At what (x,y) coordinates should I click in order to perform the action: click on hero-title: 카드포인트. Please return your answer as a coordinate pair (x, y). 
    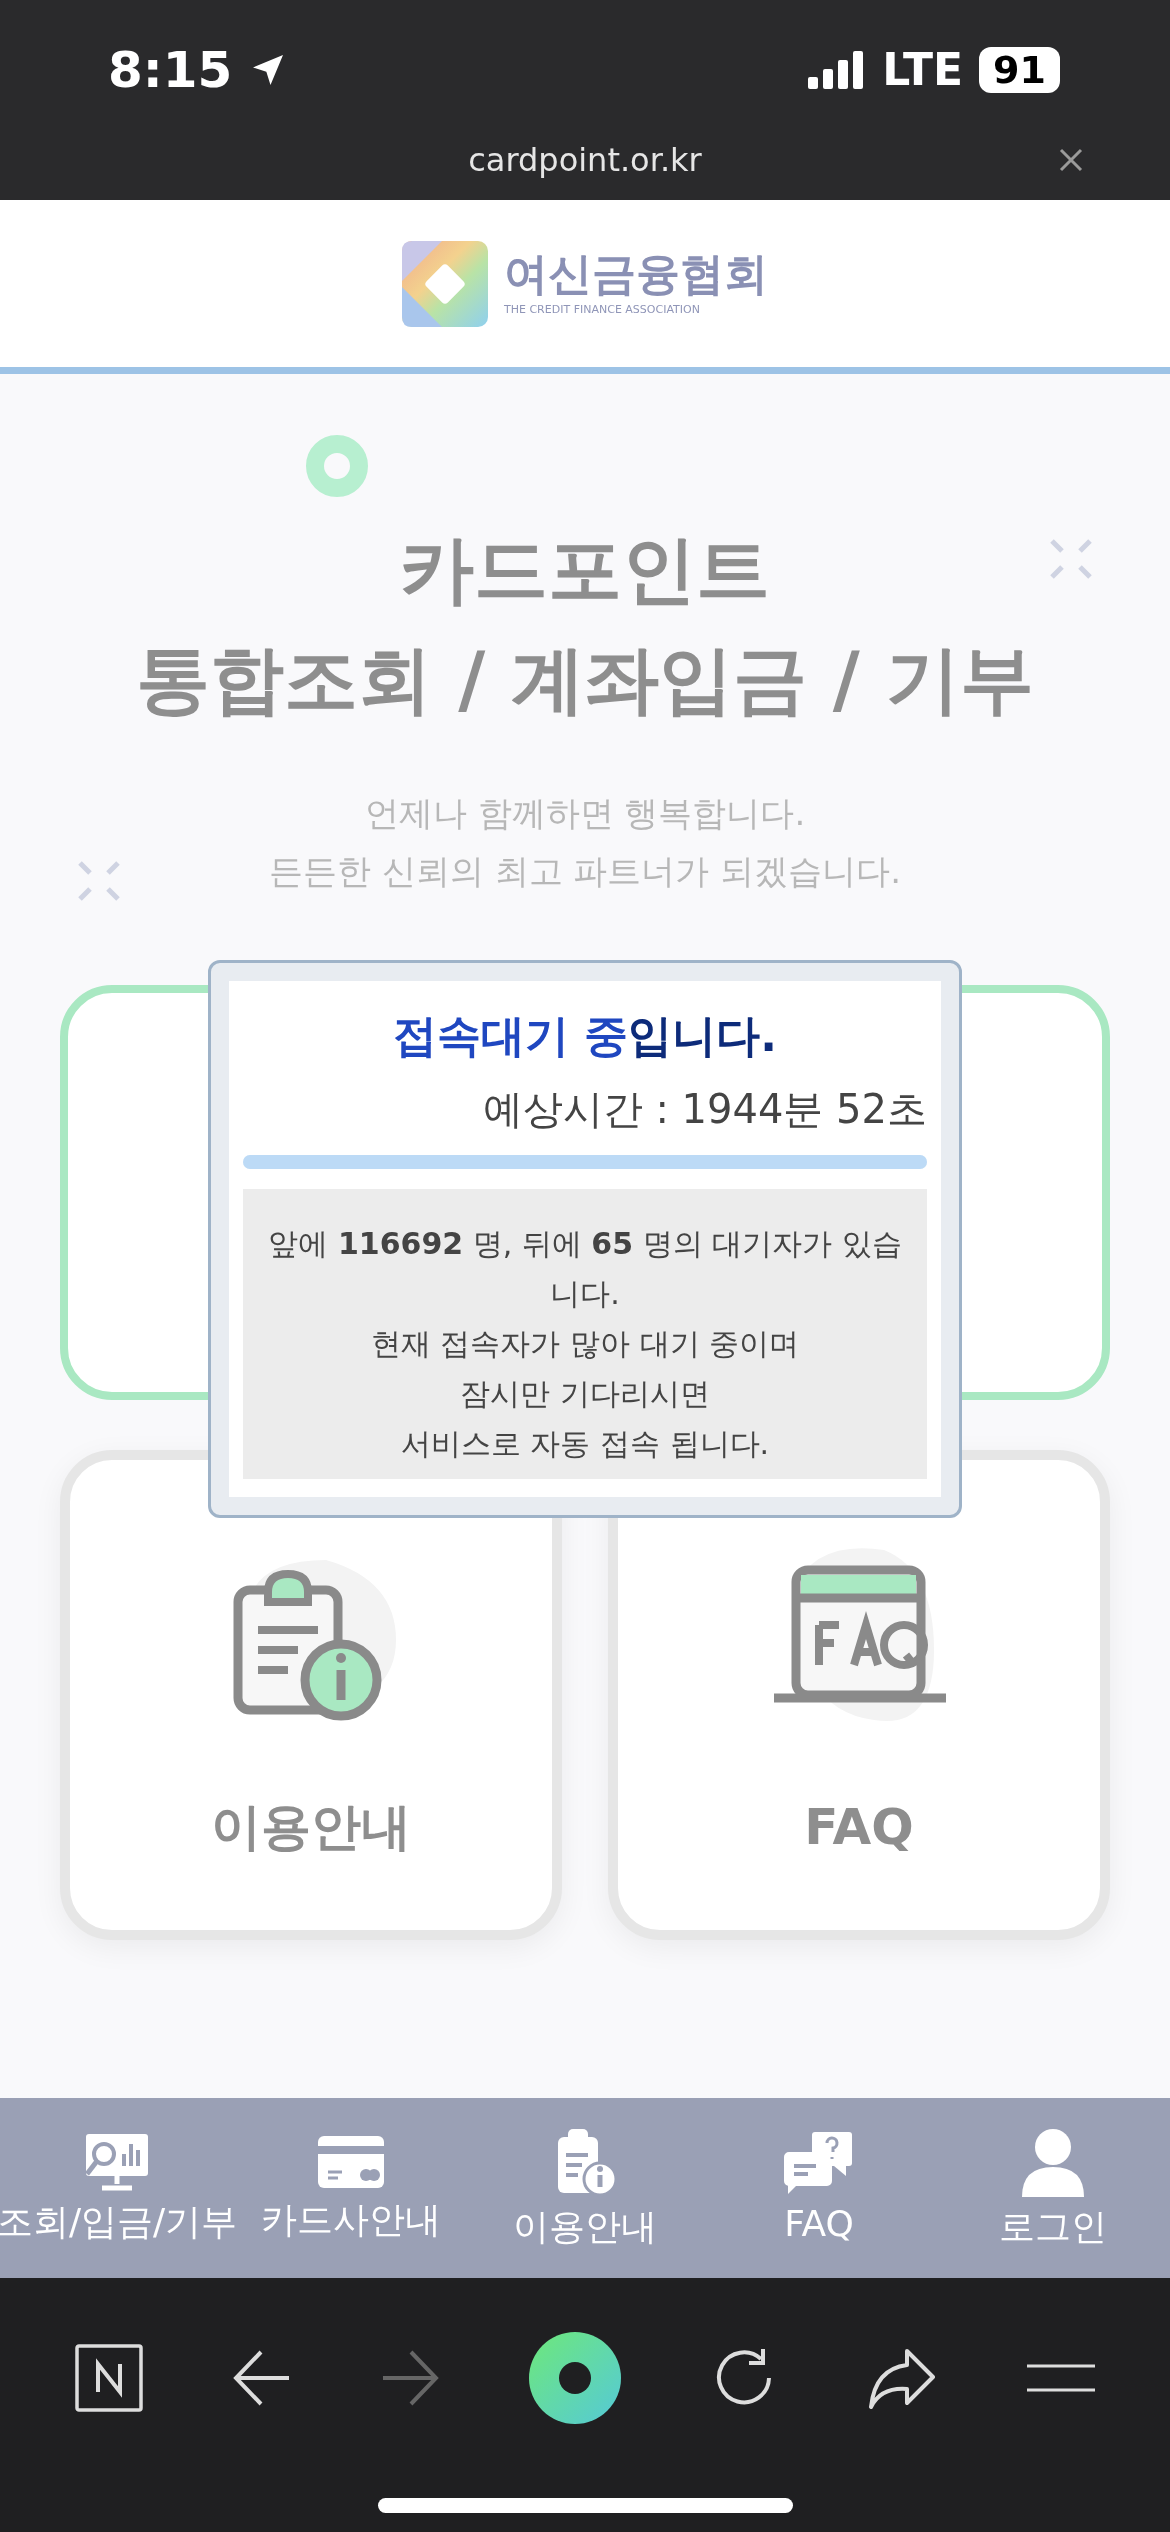
    Looking at the image, I should click on (585, 569).